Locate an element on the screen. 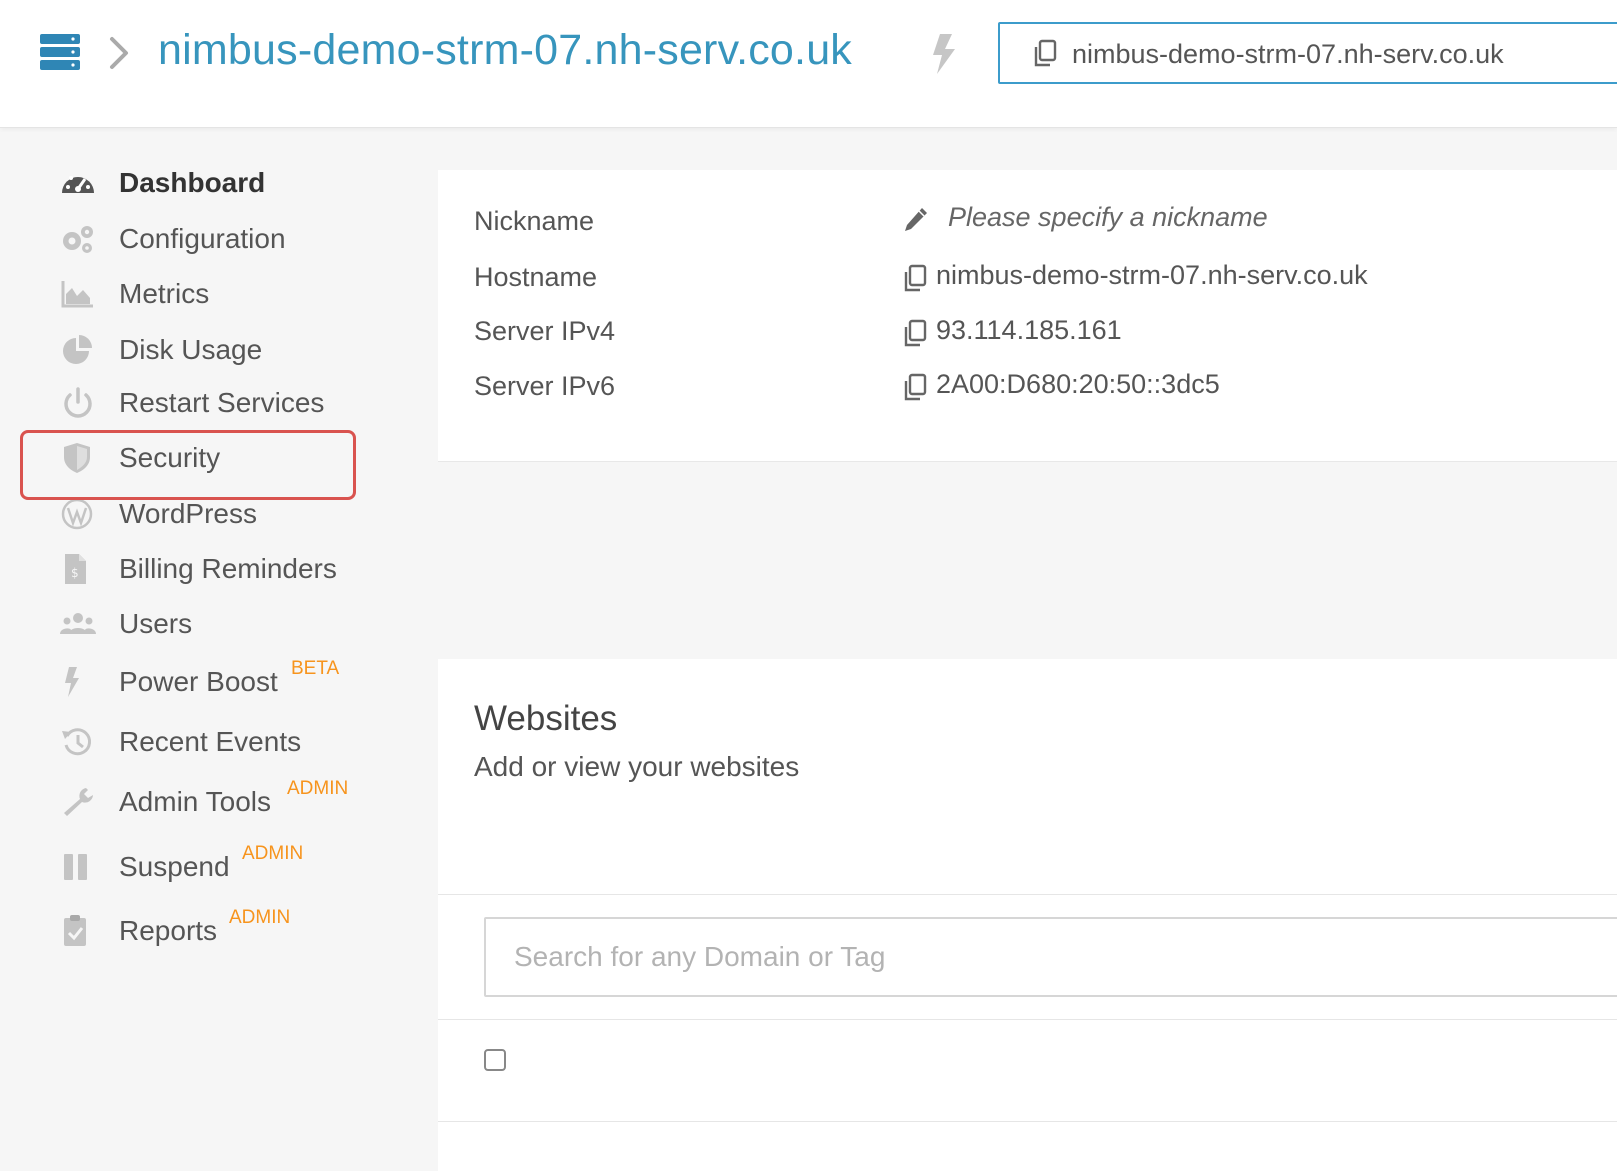 This screenshot has width=1617, height=1171. websites-title: Websites is located at coordinates (546, 718).